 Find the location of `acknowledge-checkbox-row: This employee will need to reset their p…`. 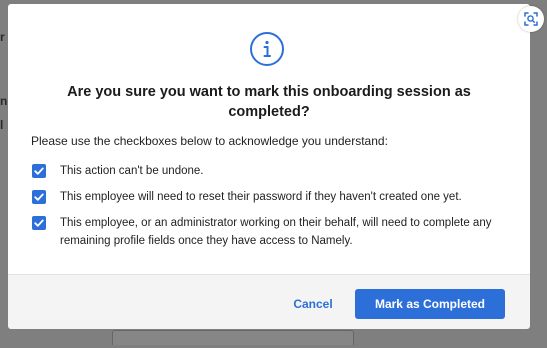

acknowledge-checkbox-row: This employee will need to reset their p… is located at coordinates (272, 199).